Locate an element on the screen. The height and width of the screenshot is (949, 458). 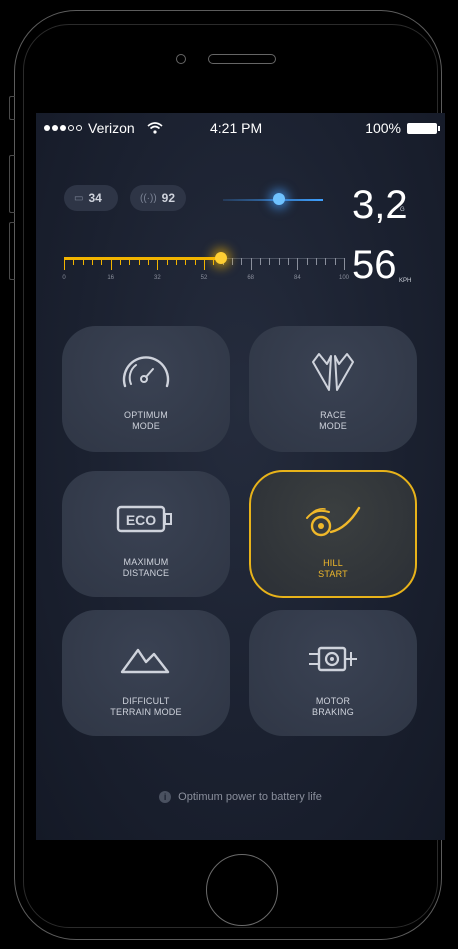
signal-dots-icon is located at coordinates (63, 128).